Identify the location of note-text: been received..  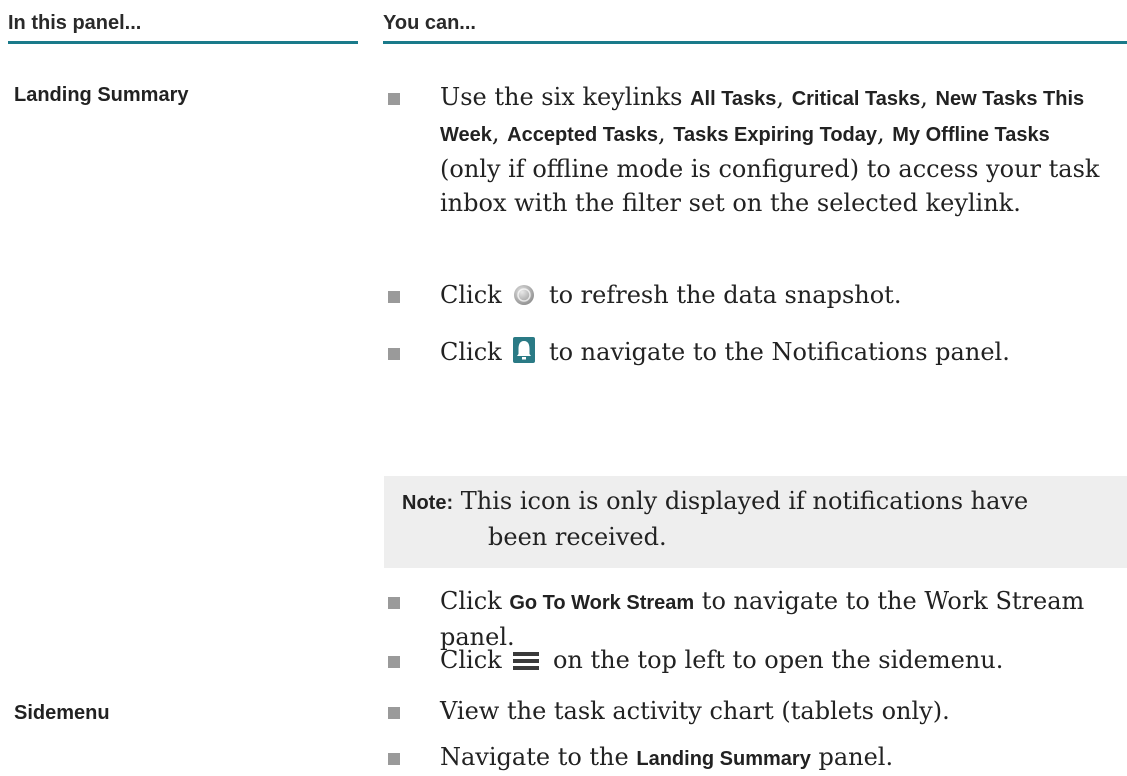
(577, 537).